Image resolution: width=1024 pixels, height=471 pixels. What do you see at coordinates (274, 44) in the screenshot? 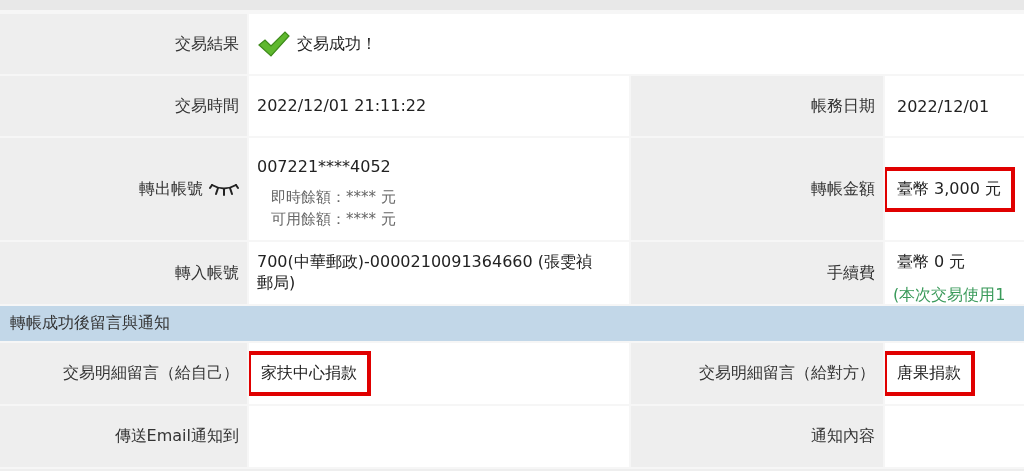
I see `checkmark-icon` at bounding box center [274, 44].